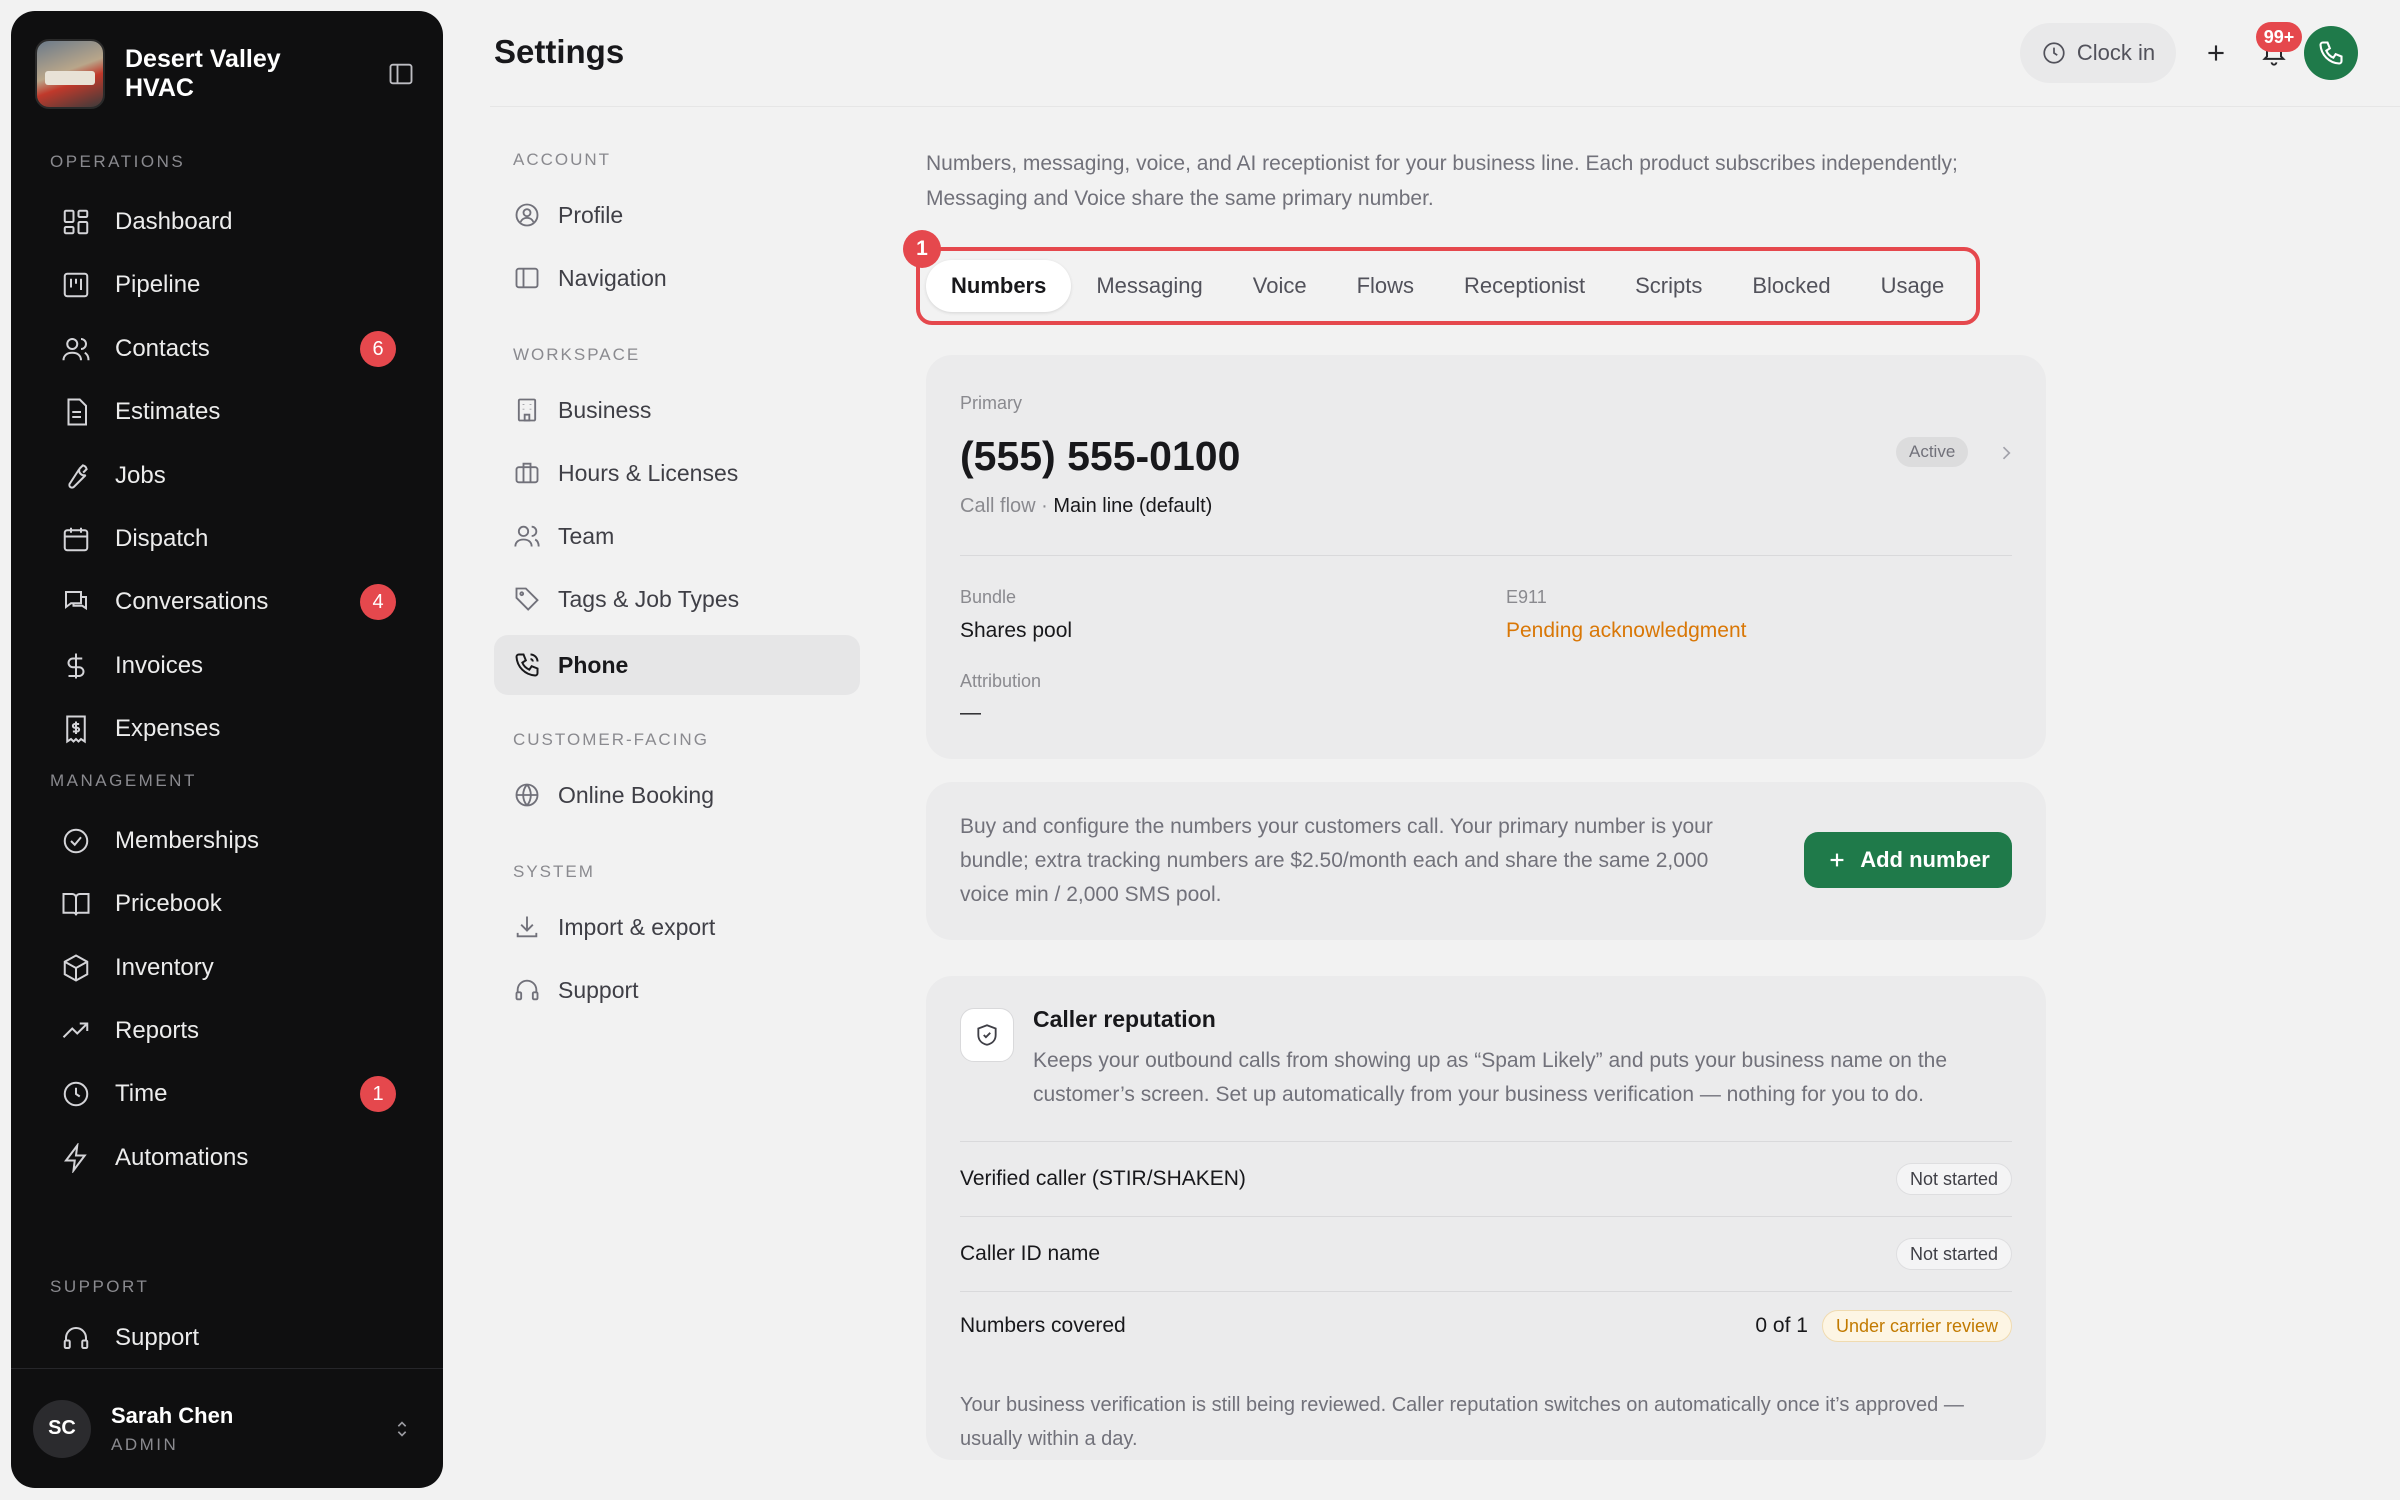 This screenshot has width=2400, height=1500. What do you see at coordinates (227, 539) in the screenshot?
I see `sidebar-item-dispatch: Dispatch` at bounding box center [227, 539].